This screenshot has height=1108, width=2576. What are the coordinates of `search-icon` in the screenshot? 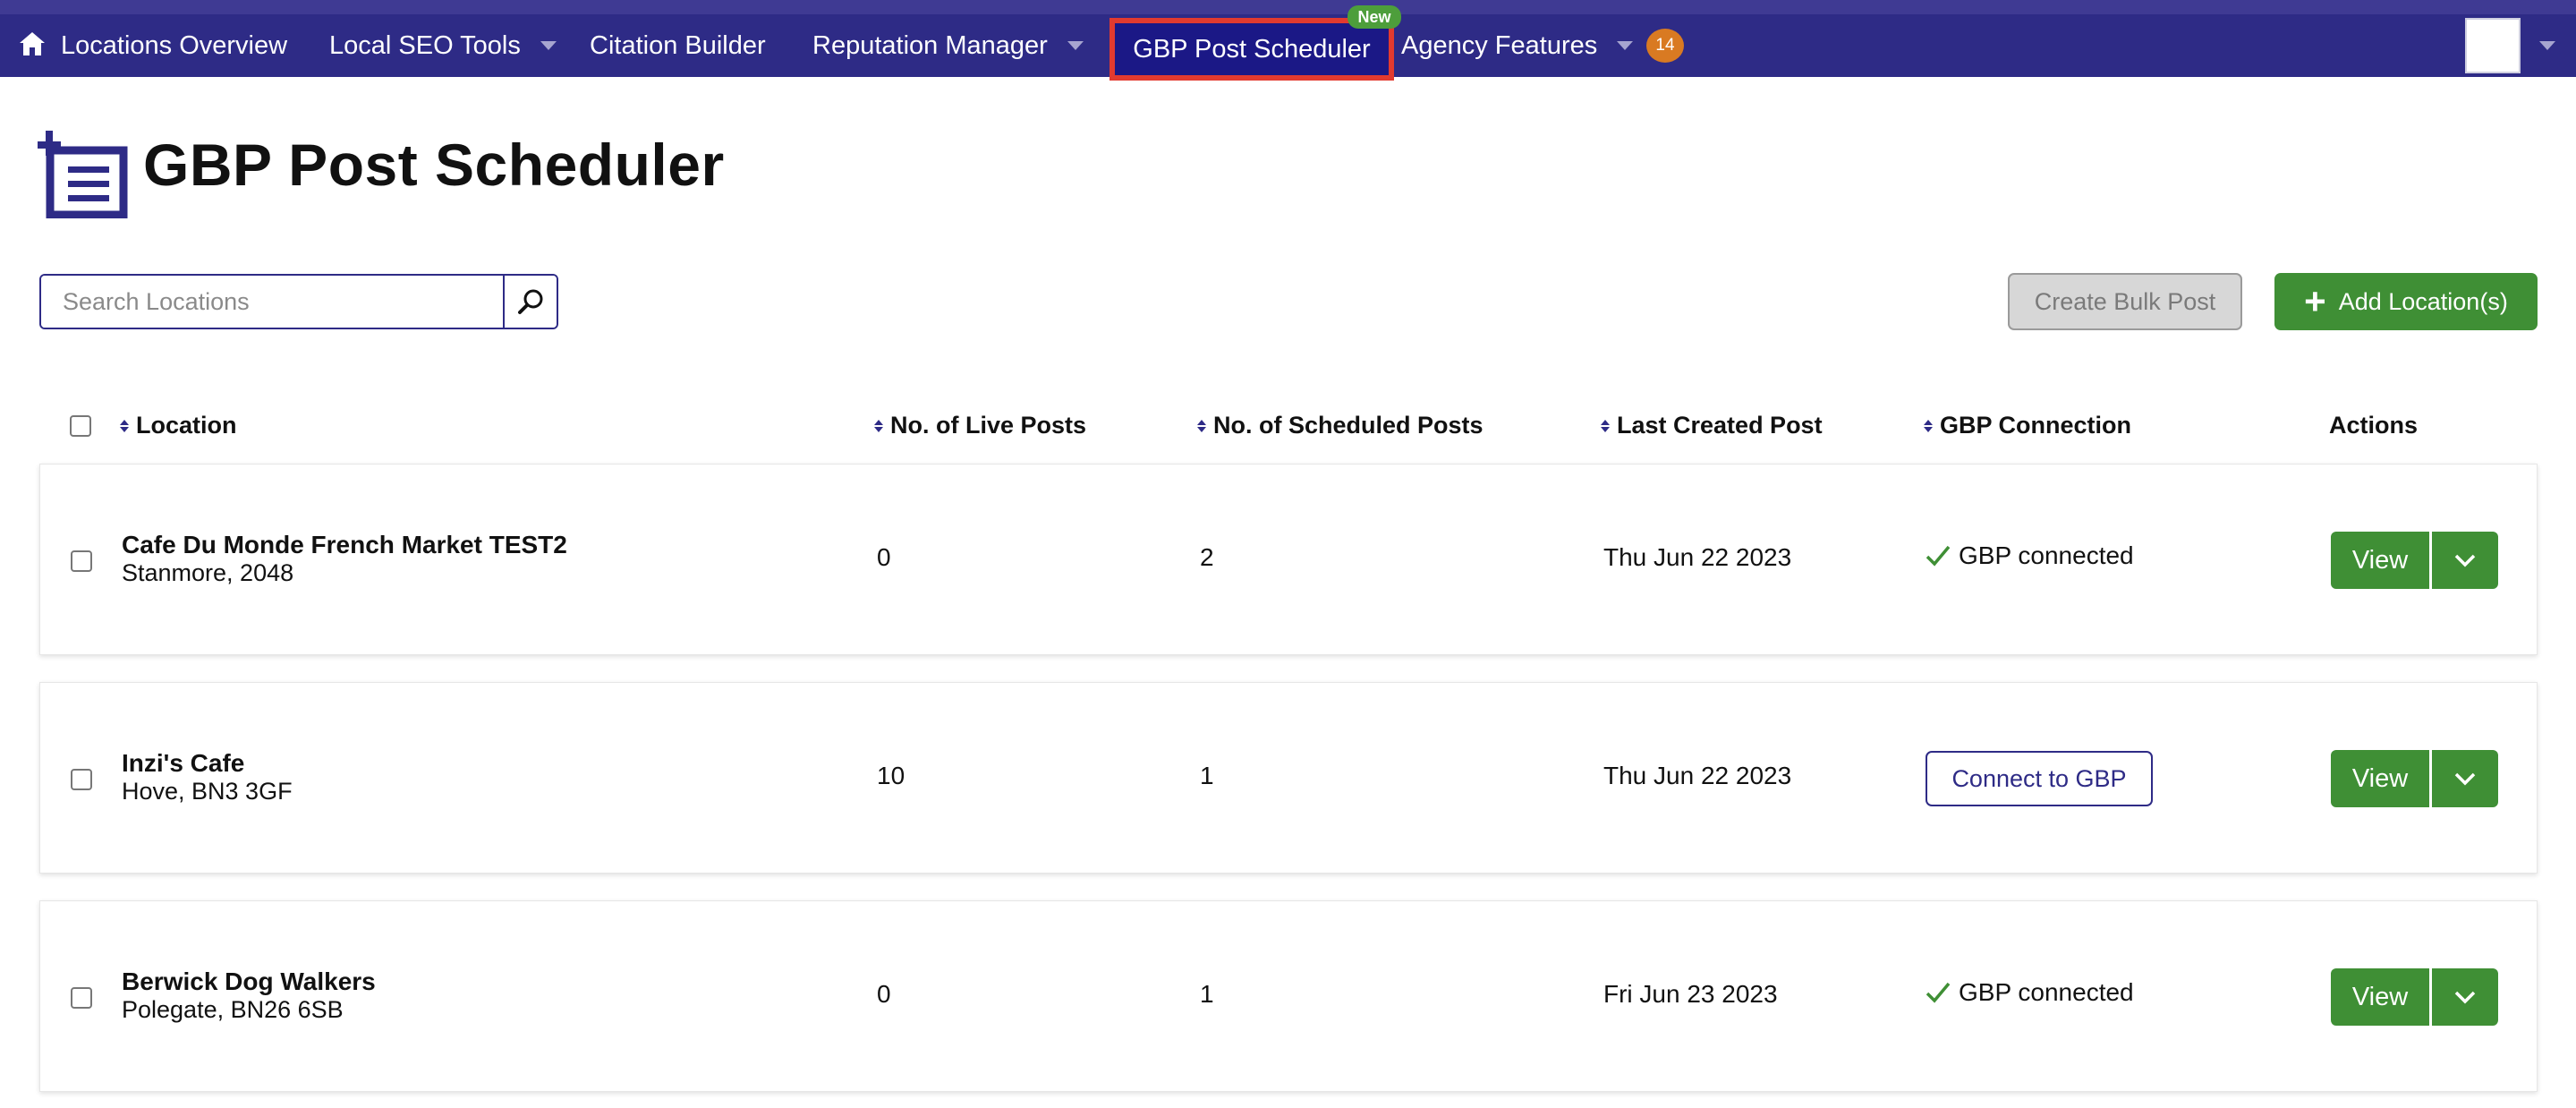 It's located at (530, 301).